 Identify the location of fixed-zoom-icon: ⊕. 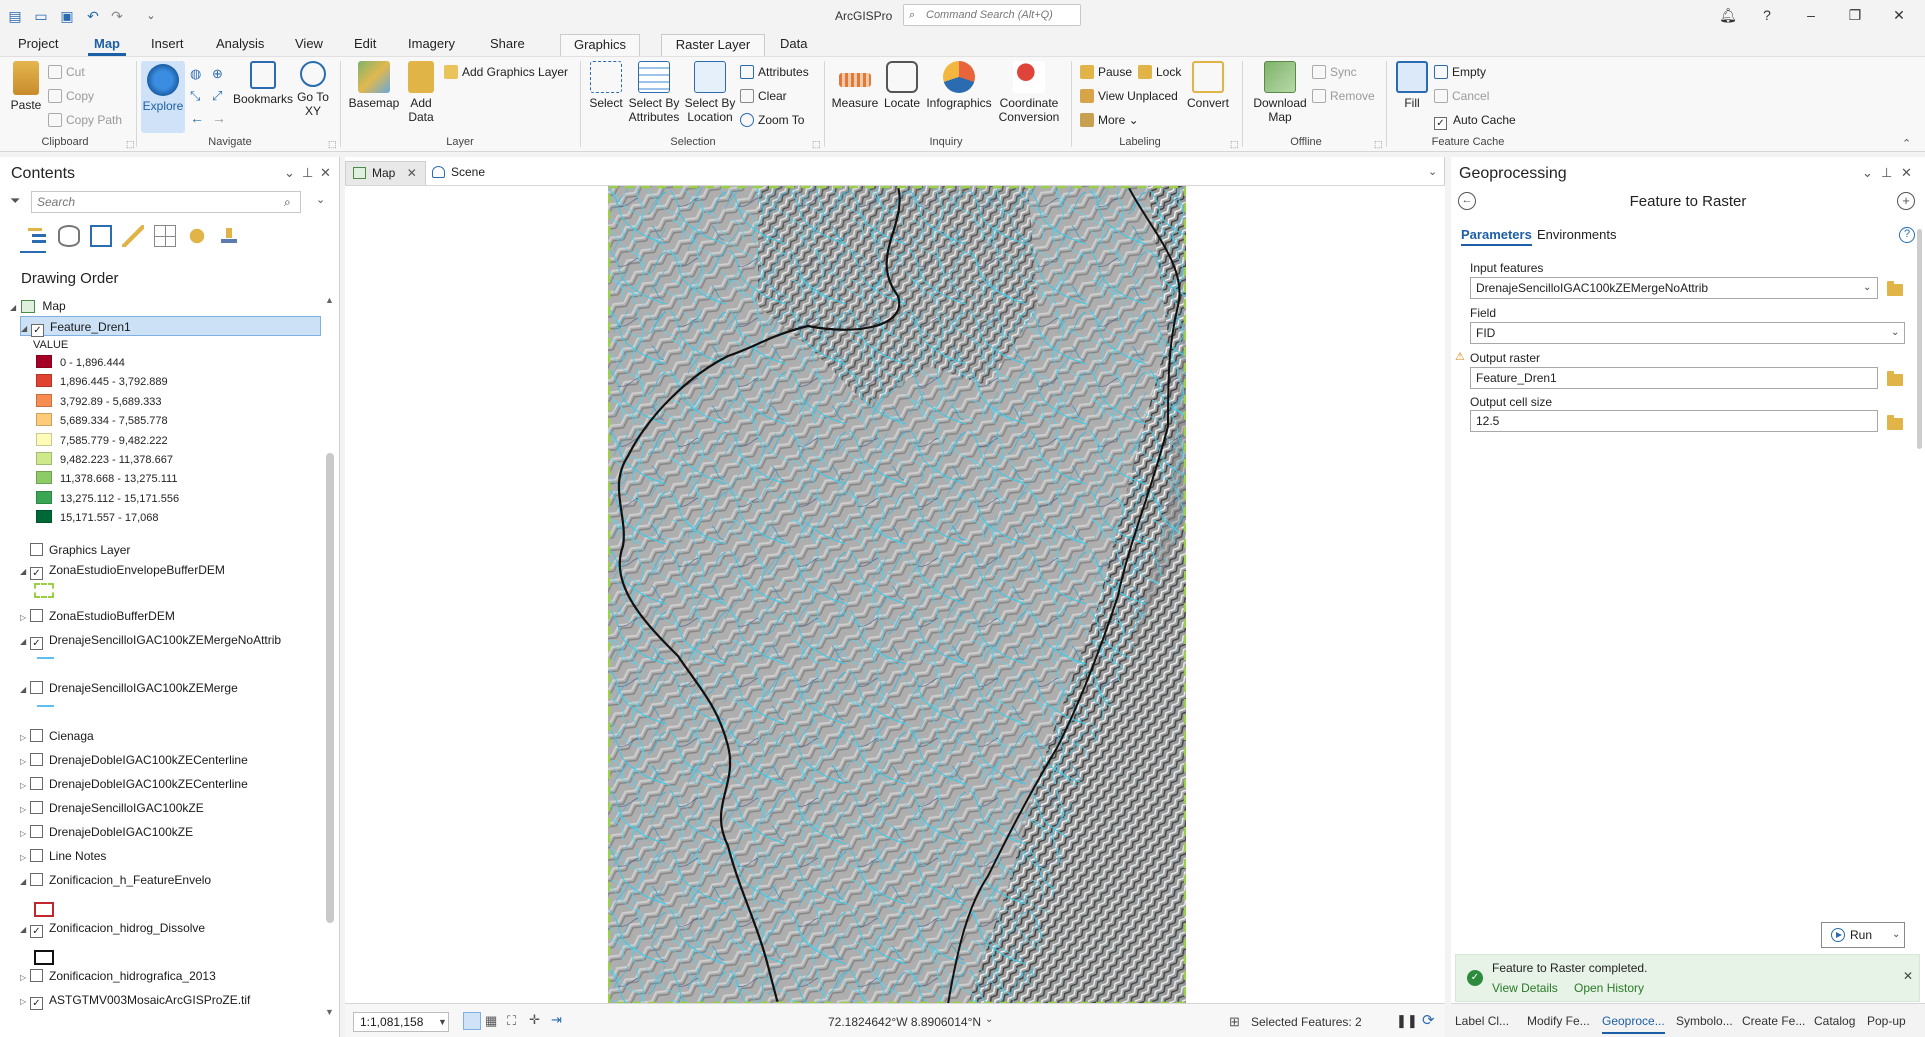
(217, 74).